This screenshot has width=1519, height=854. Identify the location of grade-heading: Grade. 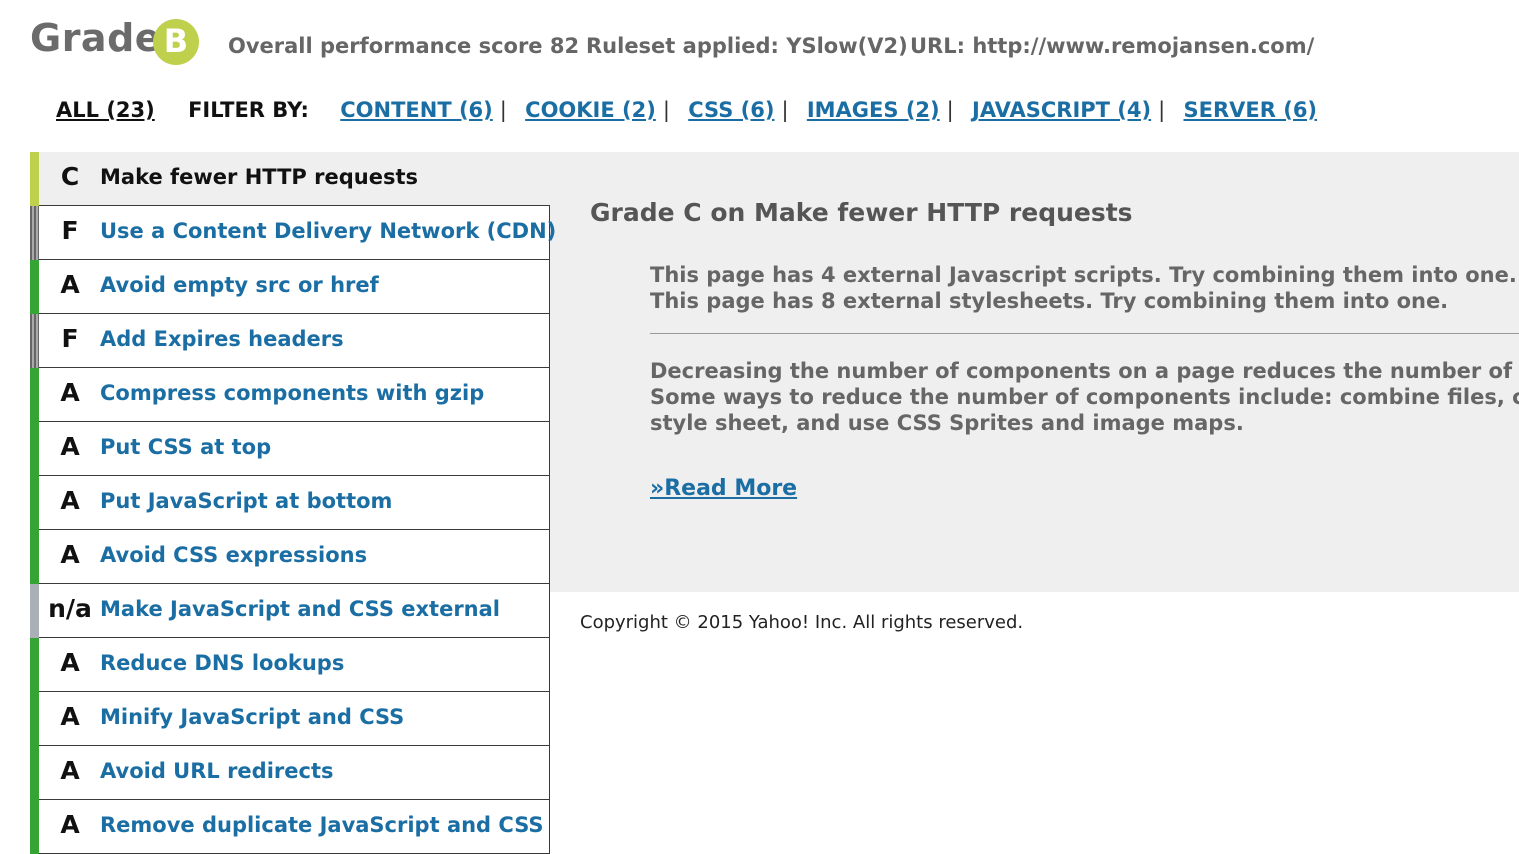
(96, 38).